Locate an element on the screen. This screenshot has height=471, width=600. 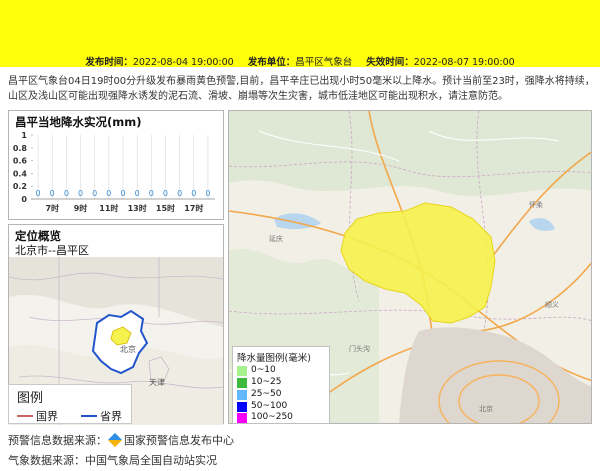
weather-source-label: 气象数据来源： is located at coordinates (46, 460).